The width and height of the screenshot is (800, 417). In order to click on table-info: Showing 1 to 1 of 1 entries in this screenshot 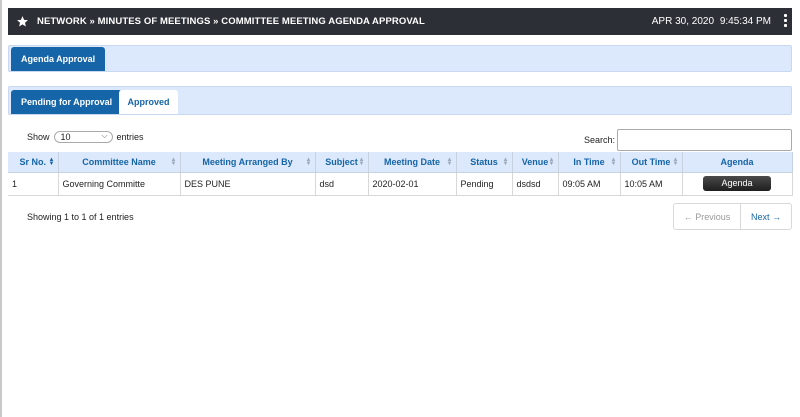, I will do `click(80, 217)`.